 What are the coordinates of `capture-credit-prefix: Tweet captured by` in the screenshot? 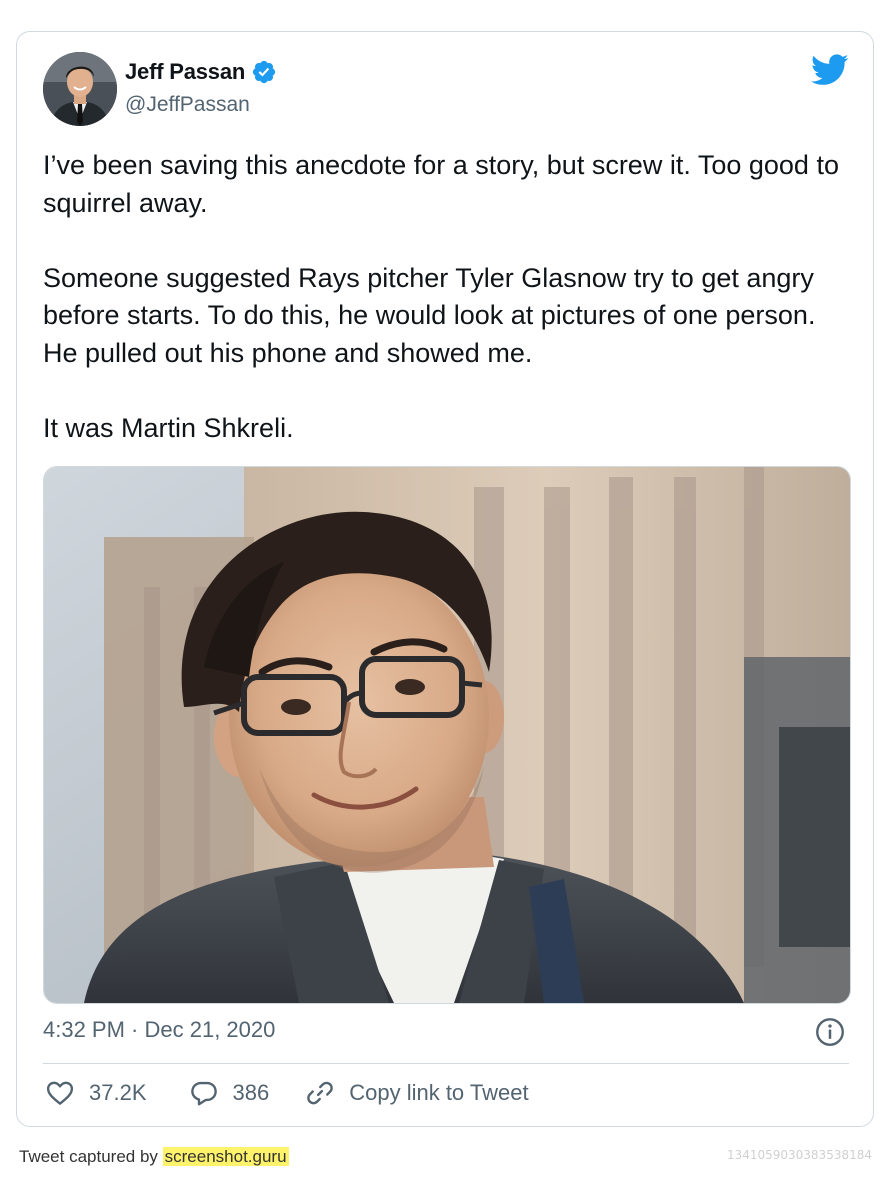 It's located at (91, 1156).